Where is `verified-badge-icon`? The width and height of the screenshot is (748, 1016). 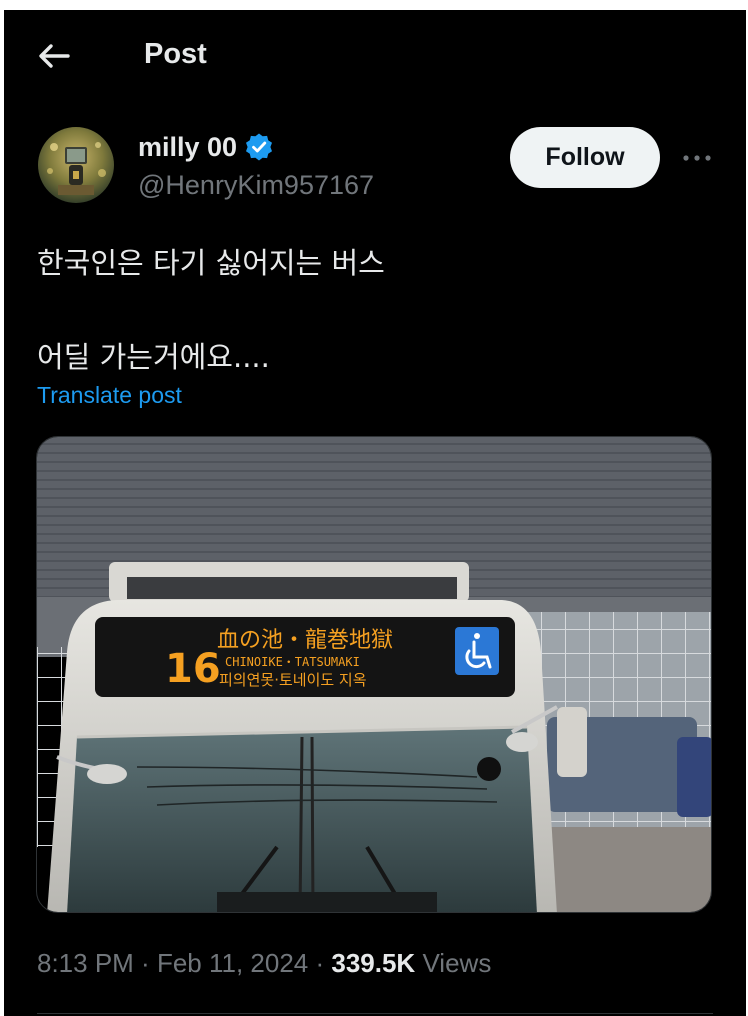
verified-badge-icon is located at coordinates (259, 147).